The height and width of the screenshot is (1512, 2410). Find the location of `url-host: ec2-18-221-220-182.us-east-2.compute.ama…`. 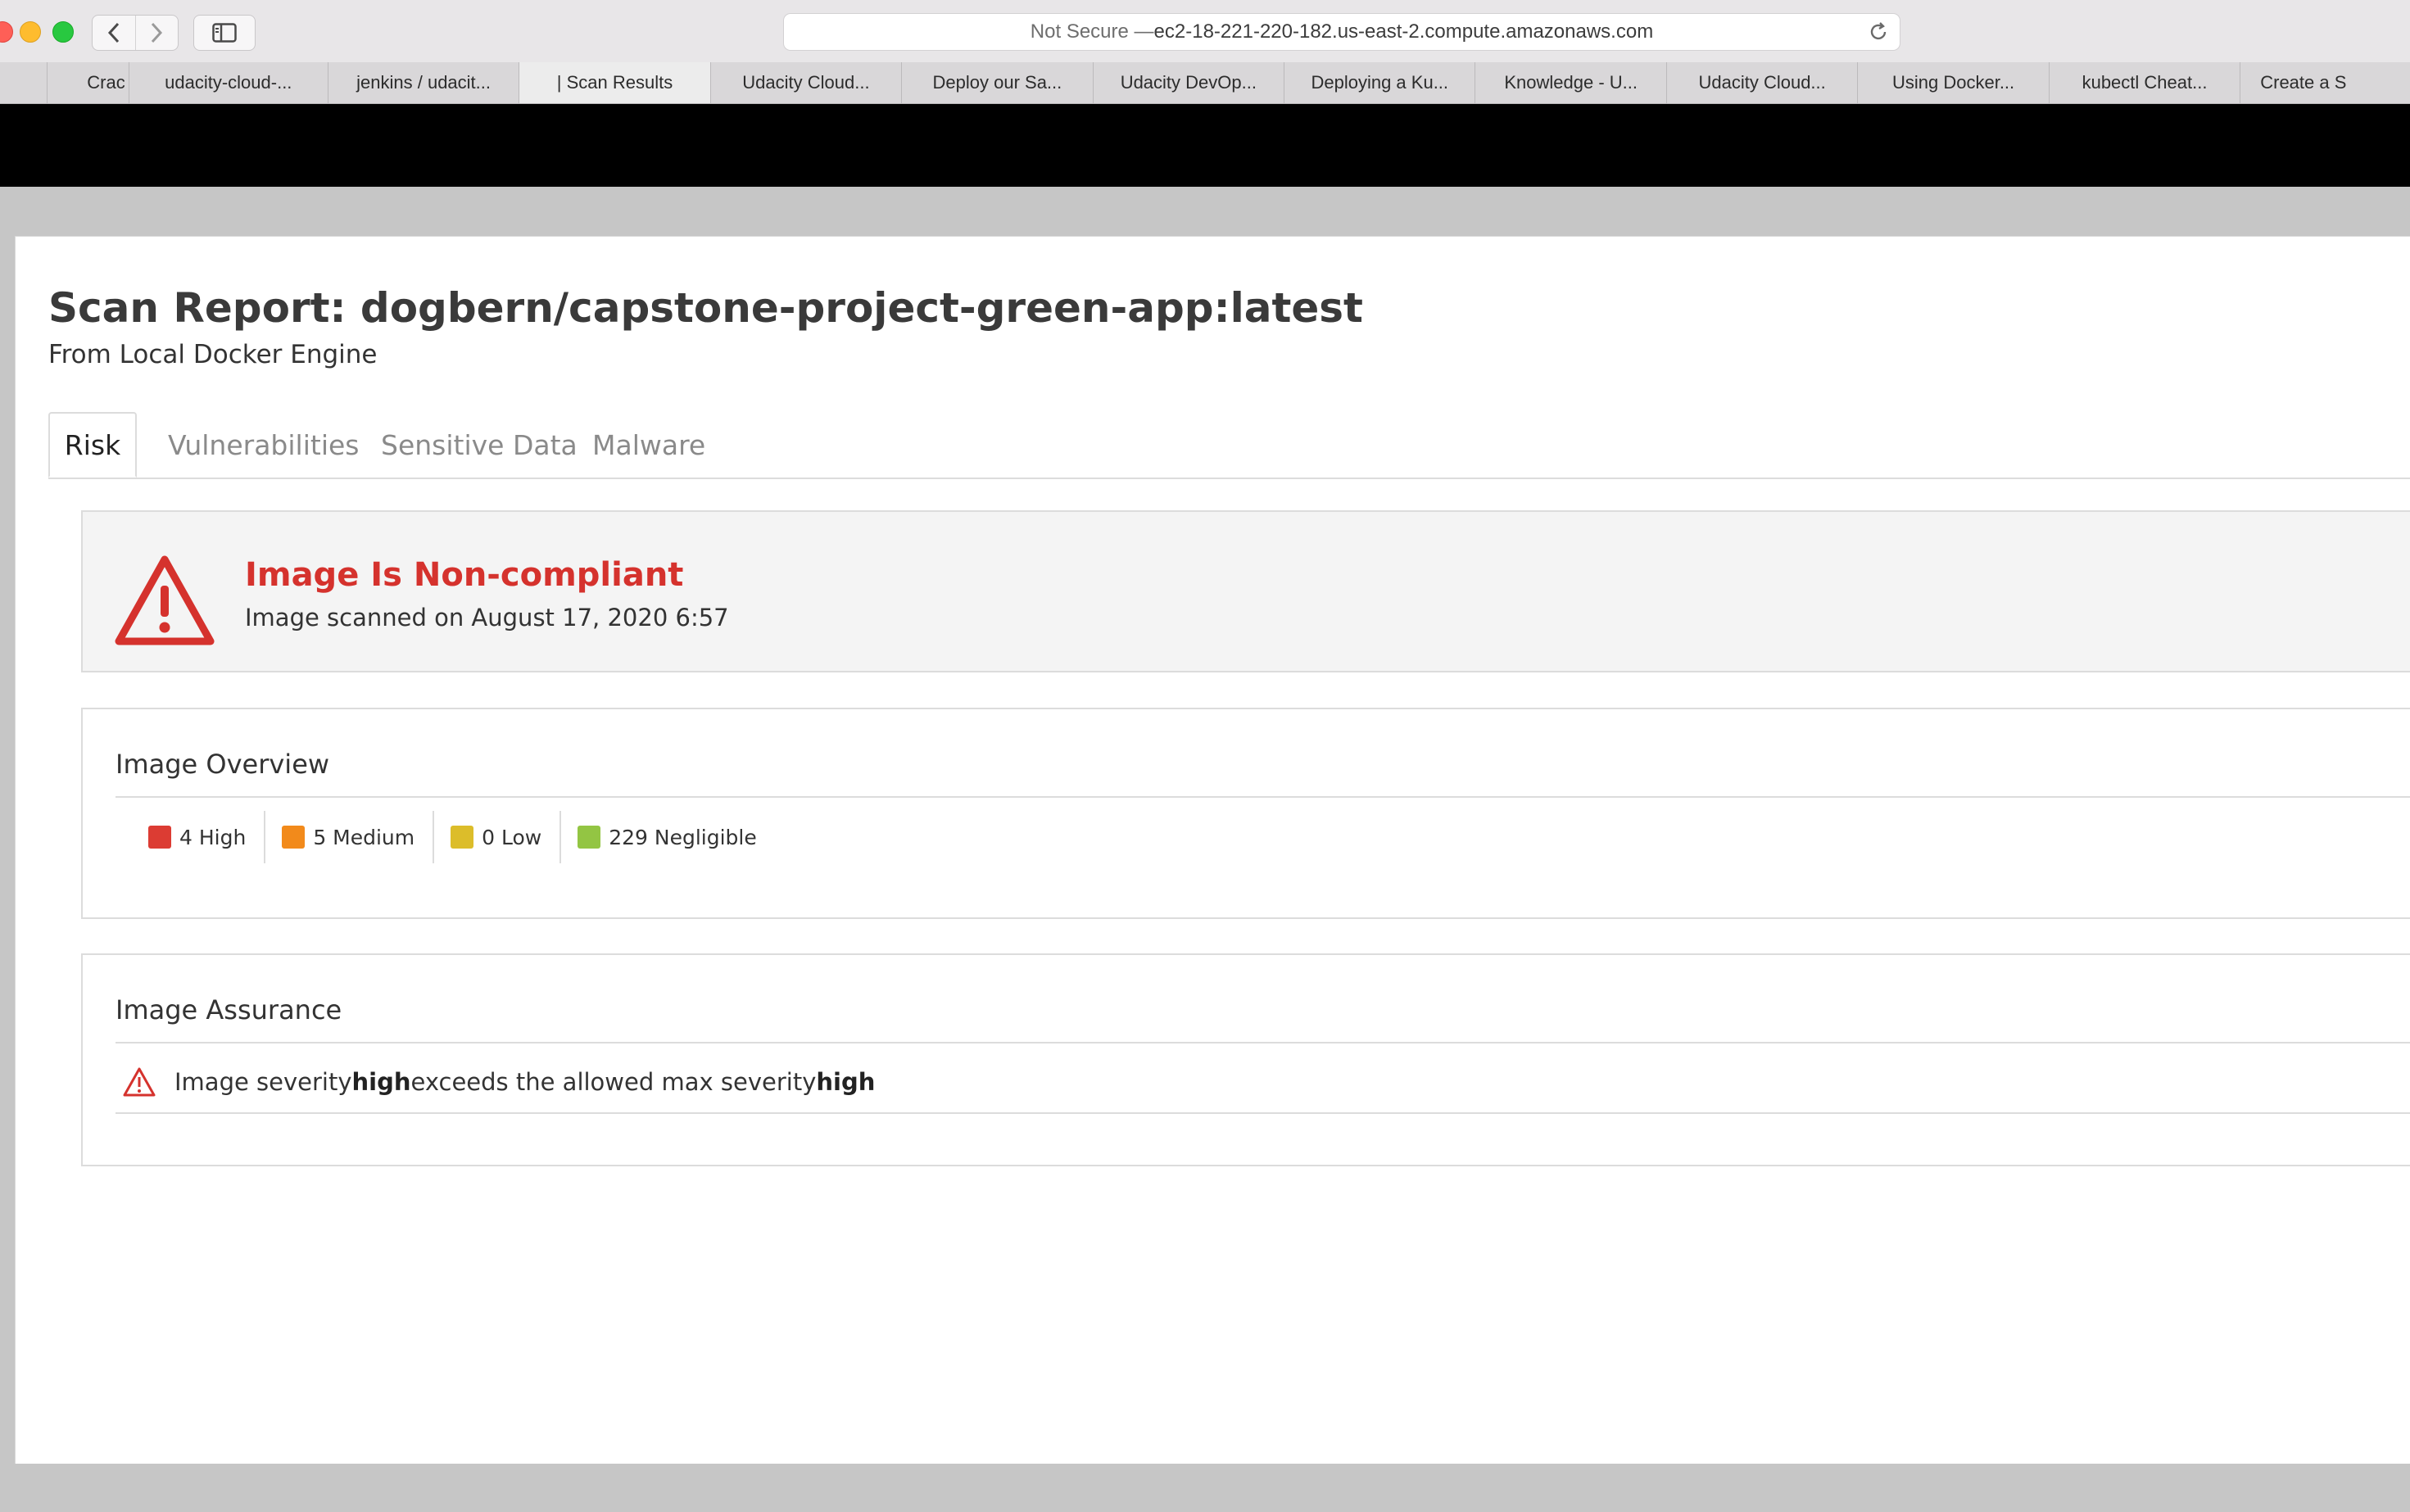

url-host: ec2-18-221-220-182.us-east-2.compute.ama… is located at coordinates (1404, 32).